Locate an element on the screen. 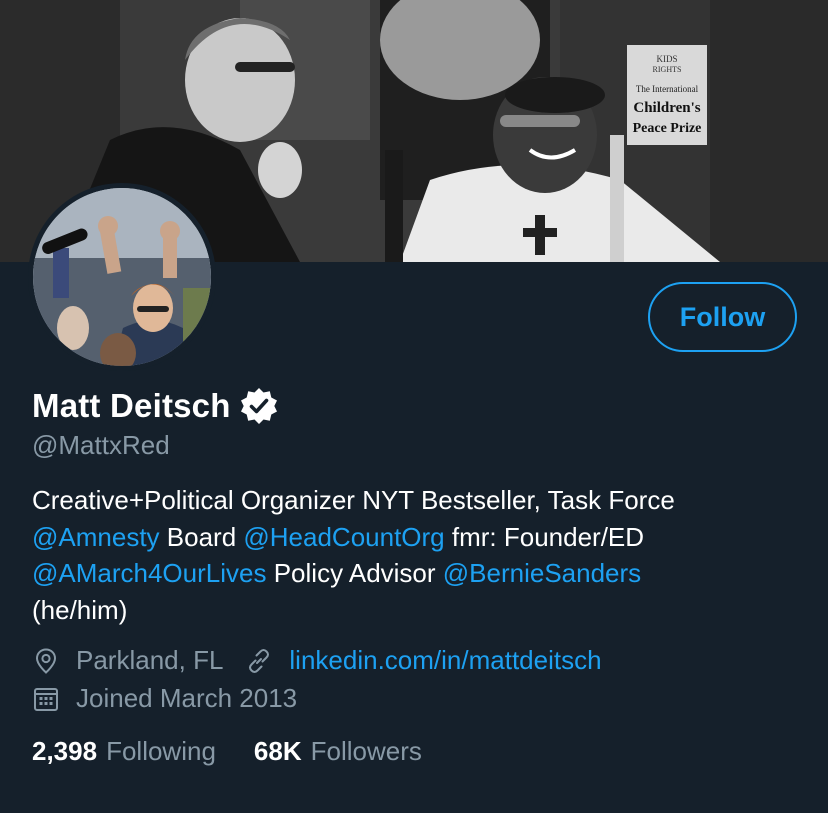 The width and height of the screenshot is (828, 813). profile-website-link: linkedin.com/in/mattdeitsch is located at coordinates (445, 660).